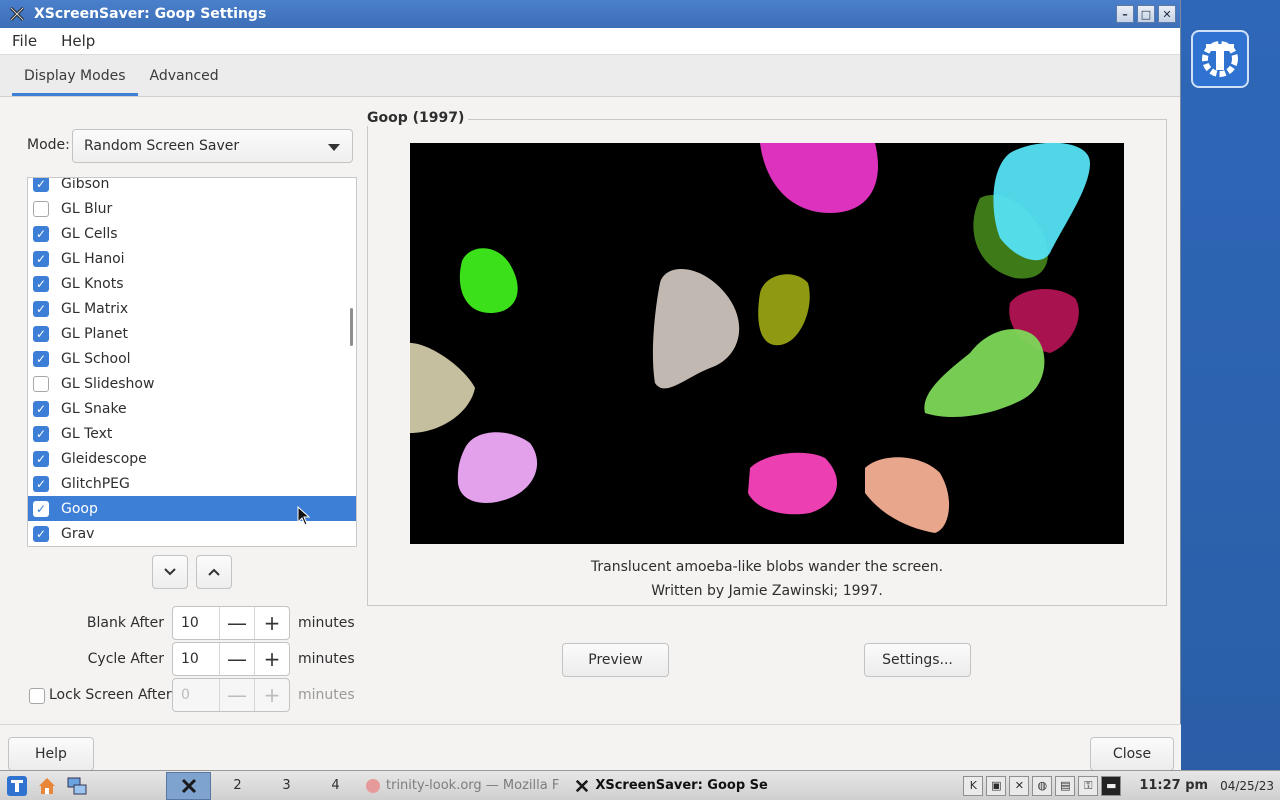 This screenshot has height=800, width=1280. What do you see at coordinates (590, 14) in the screenshot?
I see `title-bar: XScreenSaver: Goop Settings – □ ✕` at bounding box center [590, 14].